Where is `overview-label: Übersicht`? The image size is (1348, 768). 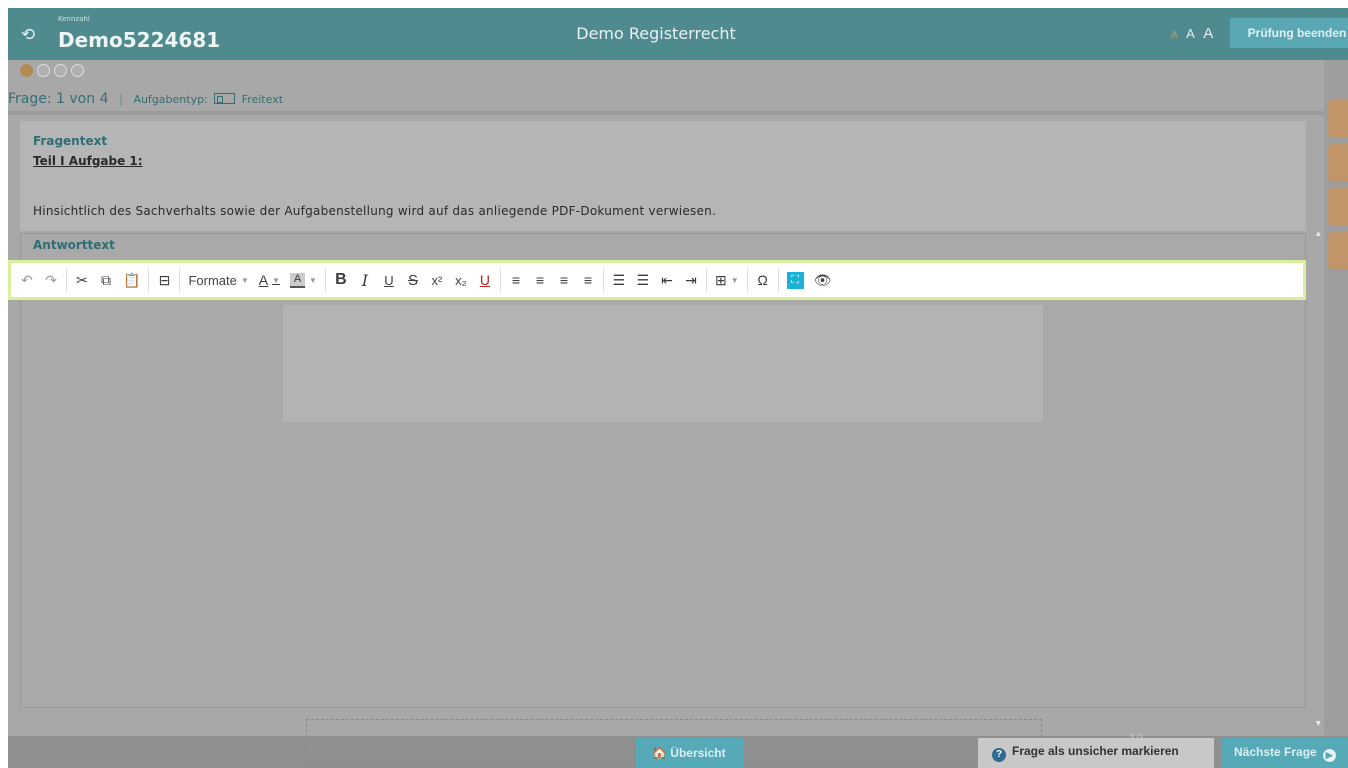 overview-label: Übersicht is located at coordinates (698, 753).